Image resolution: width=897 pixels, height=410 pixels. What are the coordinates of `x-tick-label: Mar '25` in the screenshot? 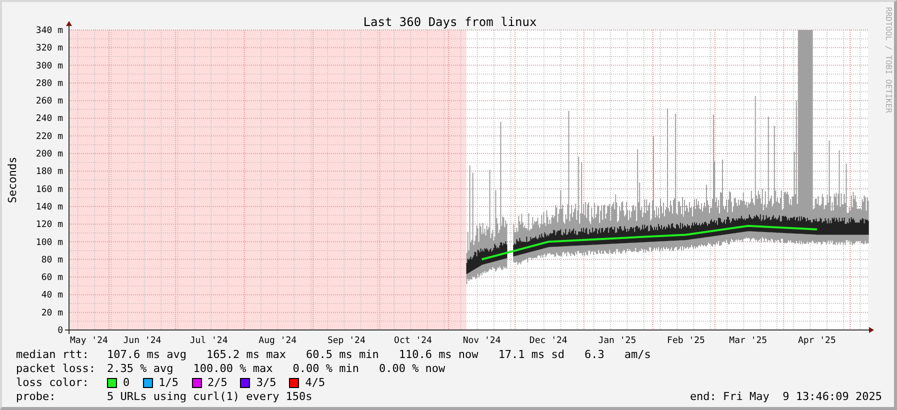 It's located at (748, 341).